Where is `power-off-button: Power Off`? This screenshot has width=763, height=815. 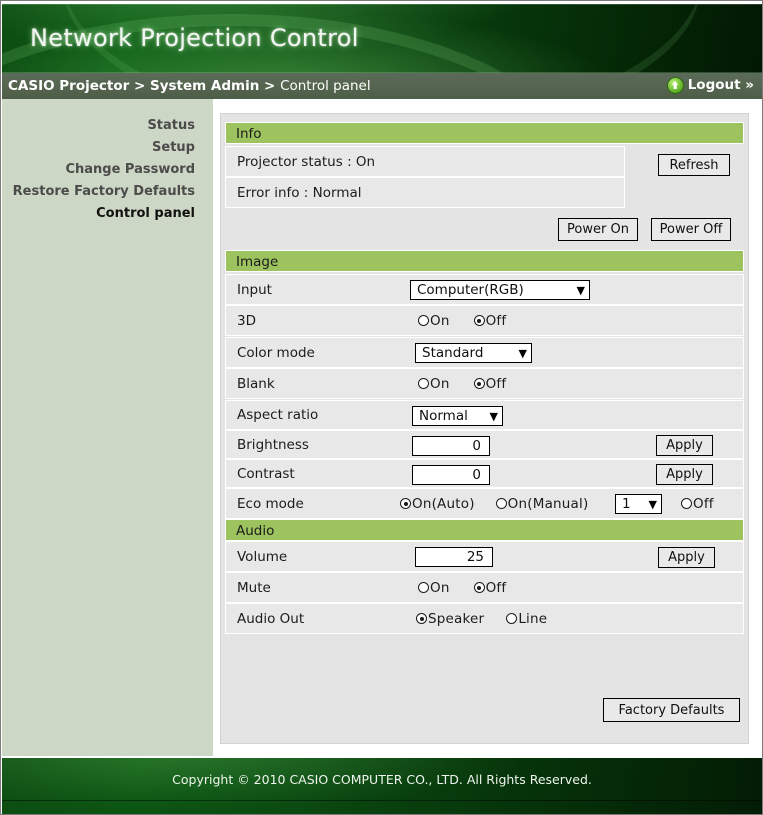
power-off-button: Power Off is located at coordinates (691, 229).